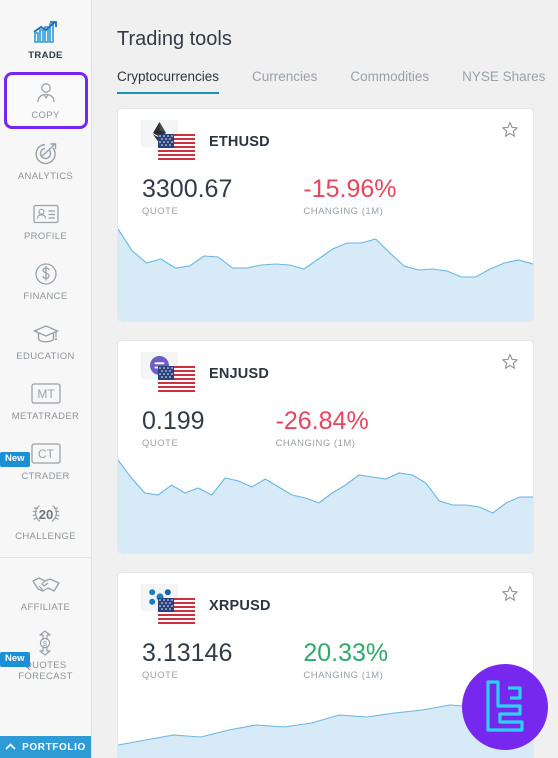 This screenshot has height=758, width=558. I want to click on quote-metric: 3.13146 QUOTE, so click(187, 660).